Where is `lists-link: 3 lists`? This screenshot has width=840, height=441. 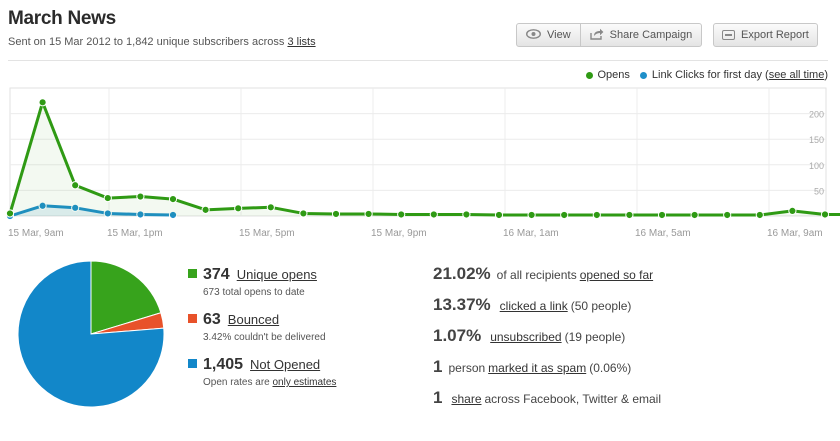 lists-link: 3 lists is located at coordinates (301, 42).